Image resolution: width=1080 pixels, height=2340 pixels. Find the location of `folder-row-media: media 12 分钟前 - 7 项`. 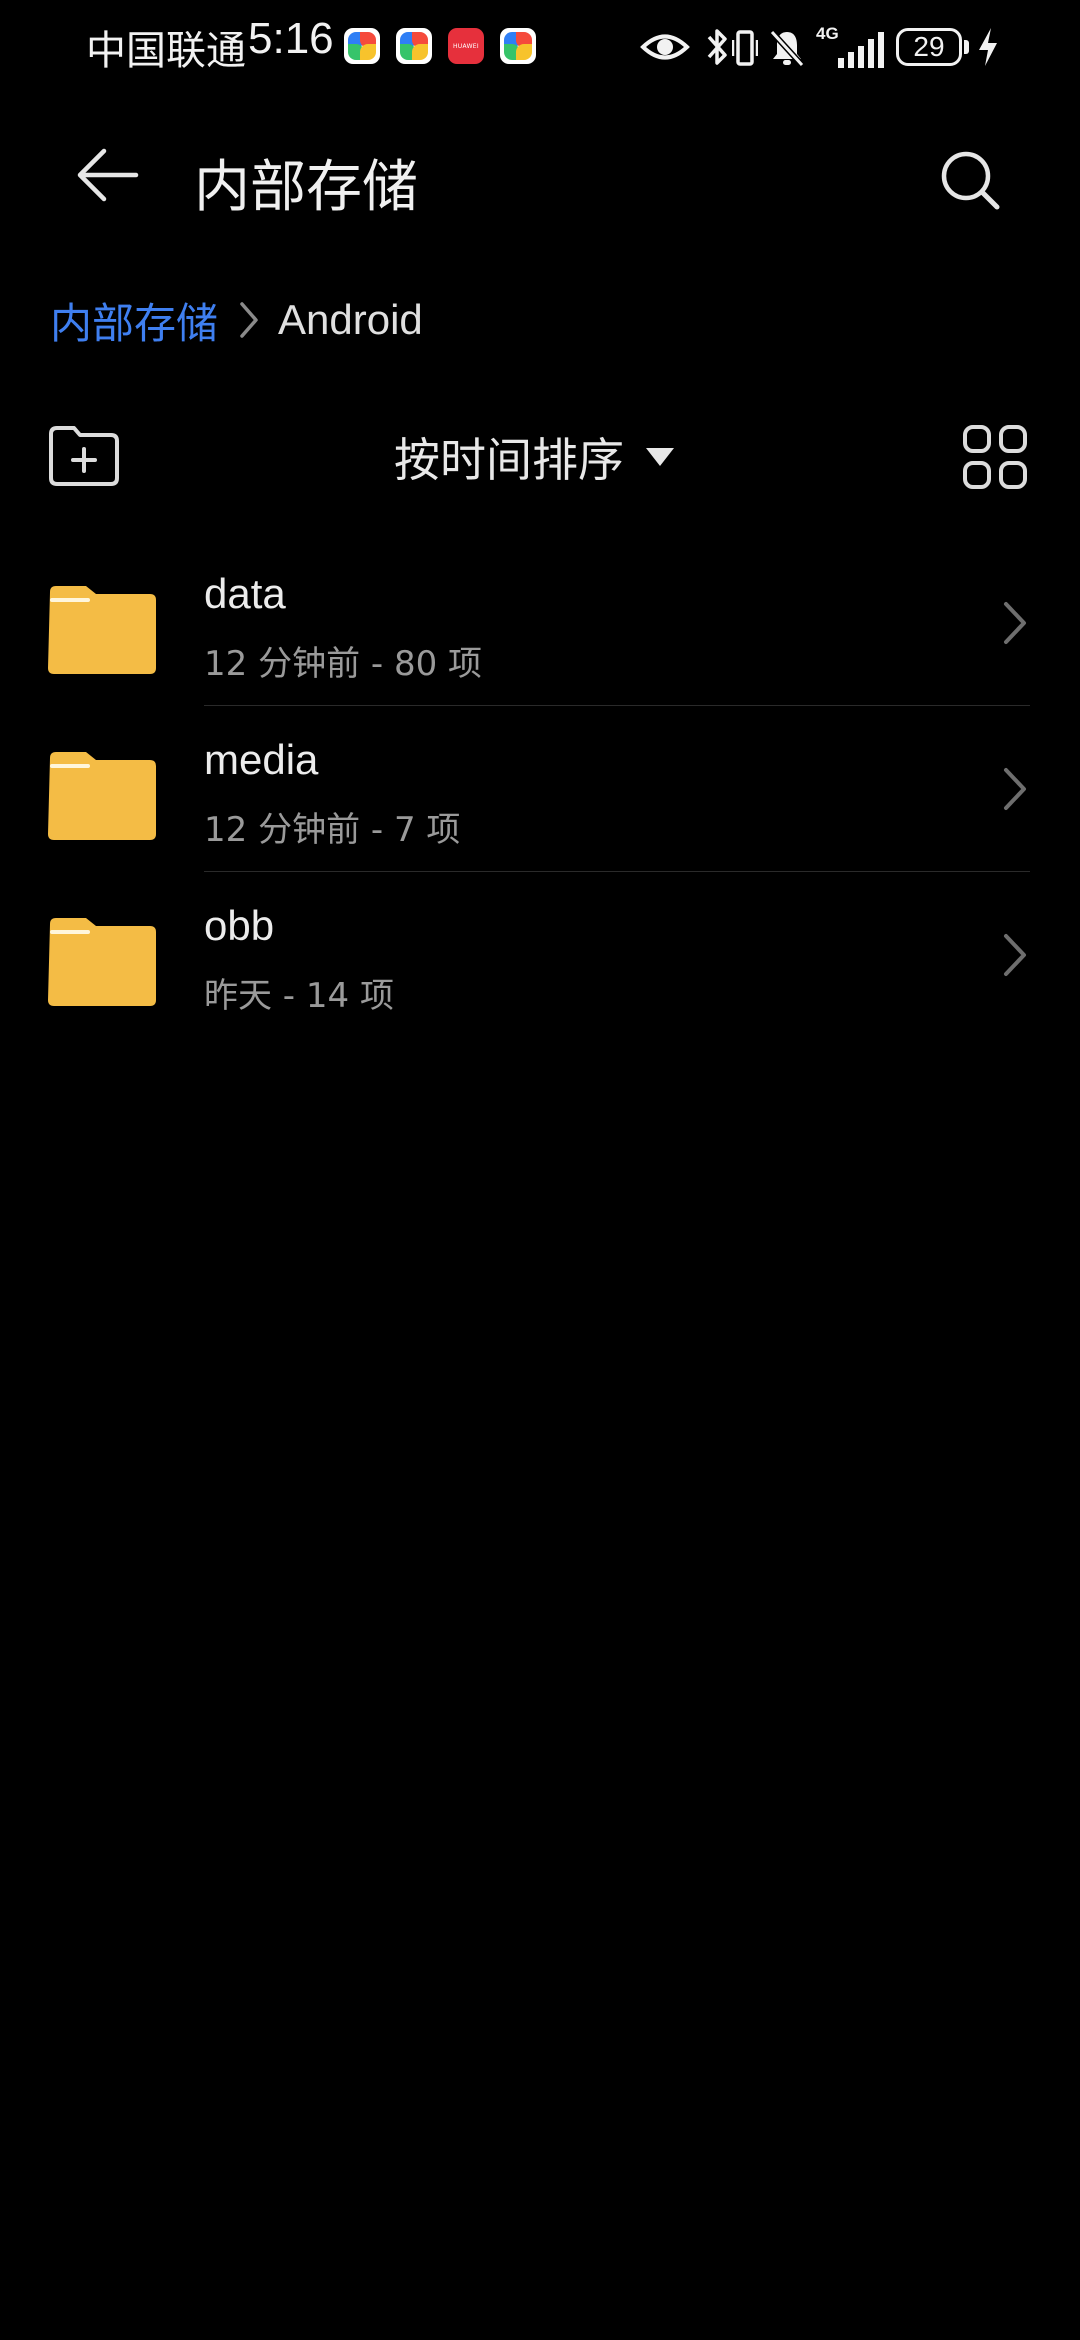

folder-row-media: media 12 分钟前 - 7 项 is located at coordinates (540, 789).